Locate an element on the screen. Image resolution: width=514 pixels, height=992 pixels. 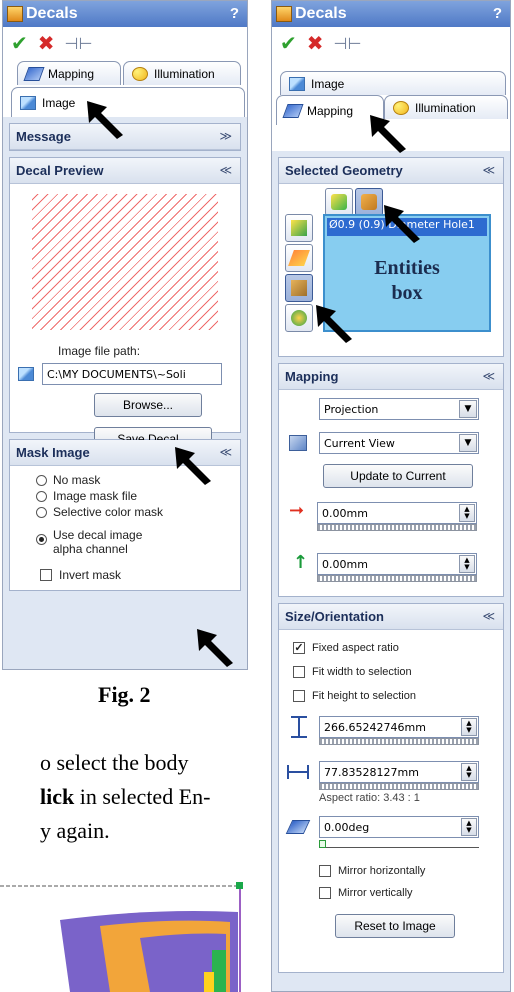
mask-image-header: Mask Image ≪ is located at coordinates (125, 453).